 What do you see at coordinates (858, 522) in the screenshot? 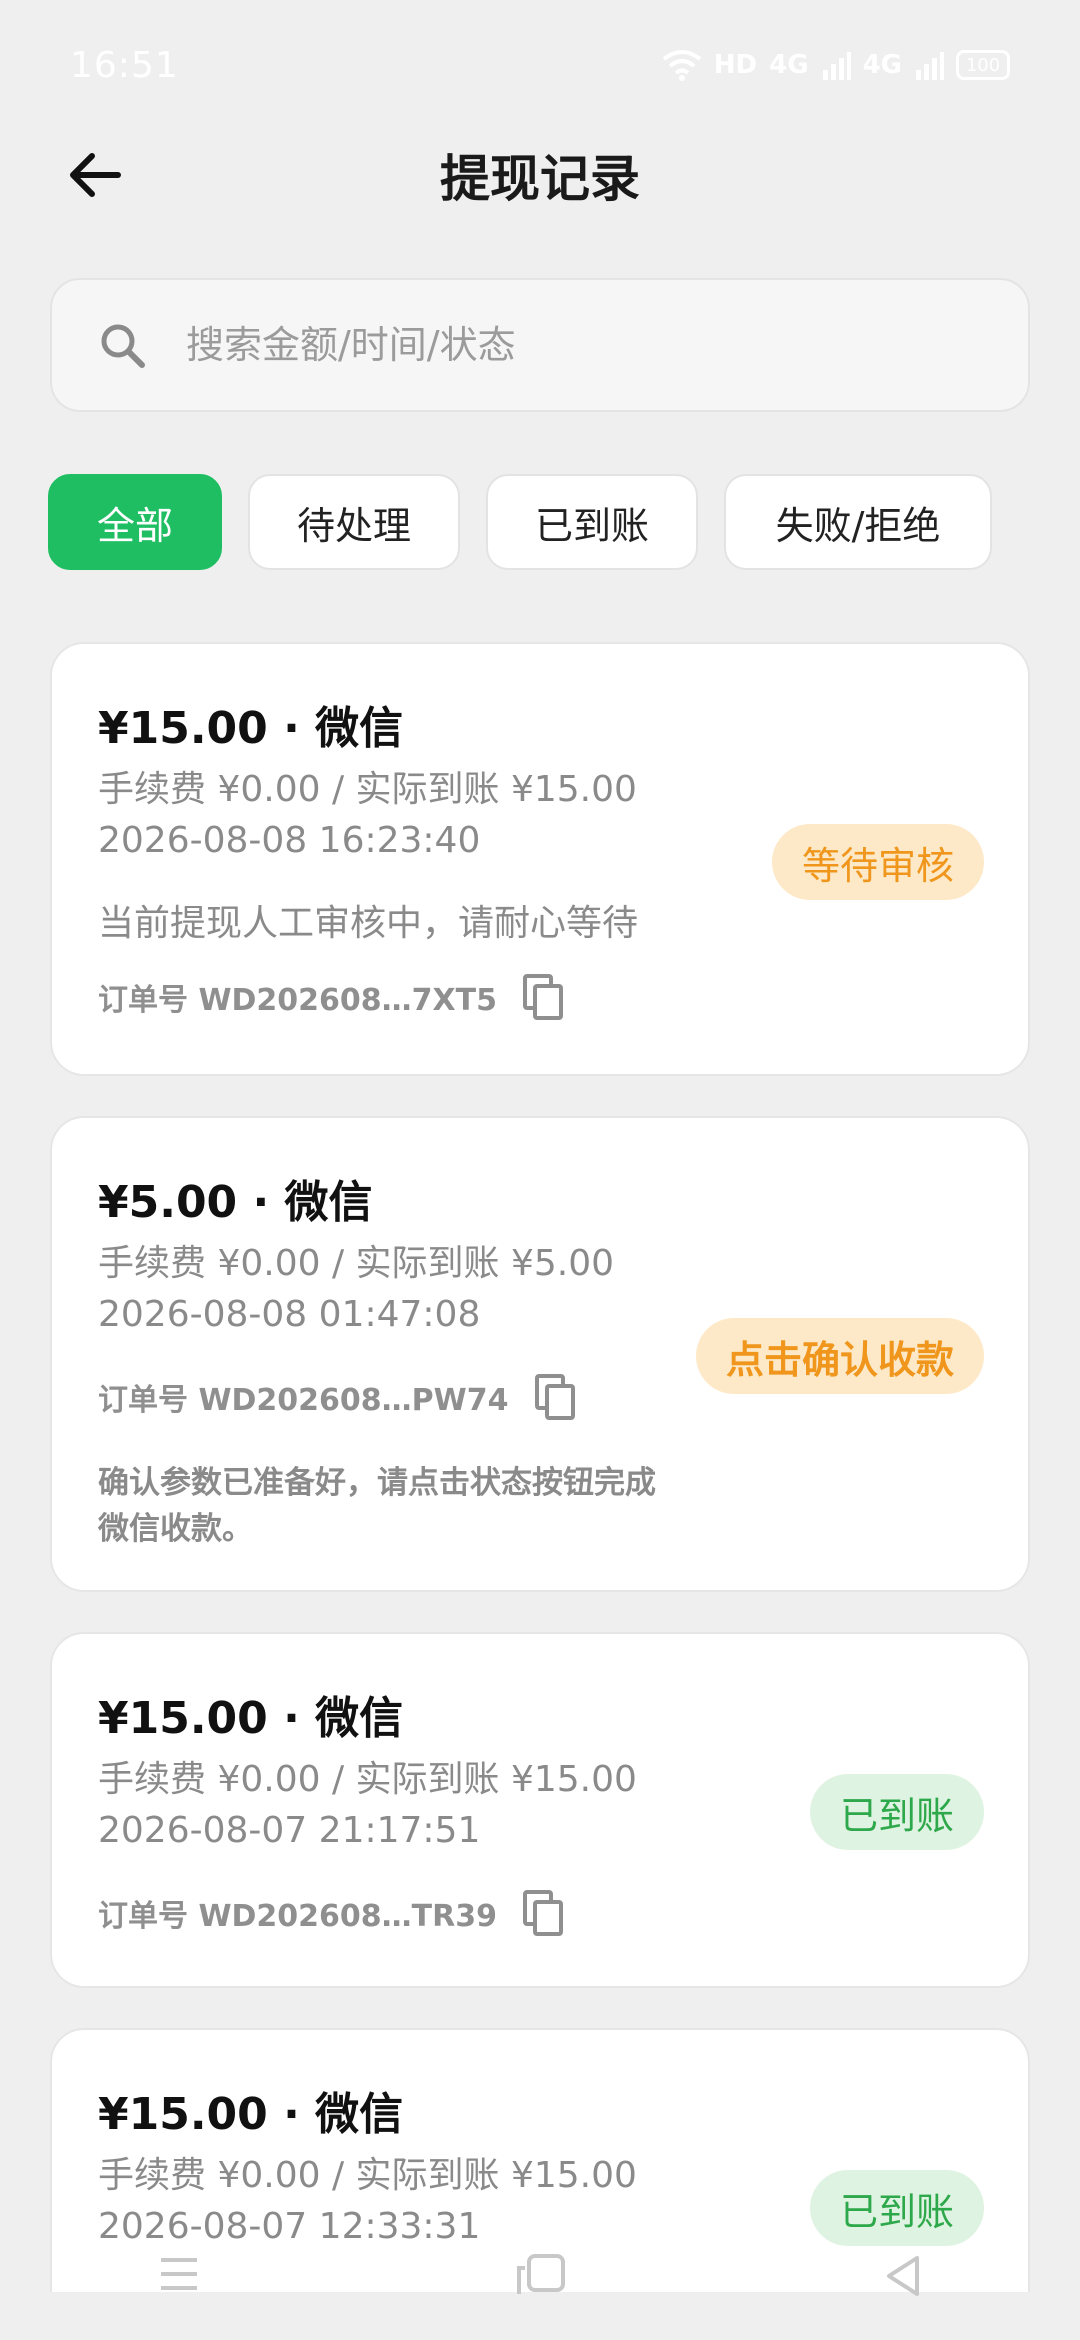
I see `tab-failed: 失败/拒绝` at bounding box center [858, 522].